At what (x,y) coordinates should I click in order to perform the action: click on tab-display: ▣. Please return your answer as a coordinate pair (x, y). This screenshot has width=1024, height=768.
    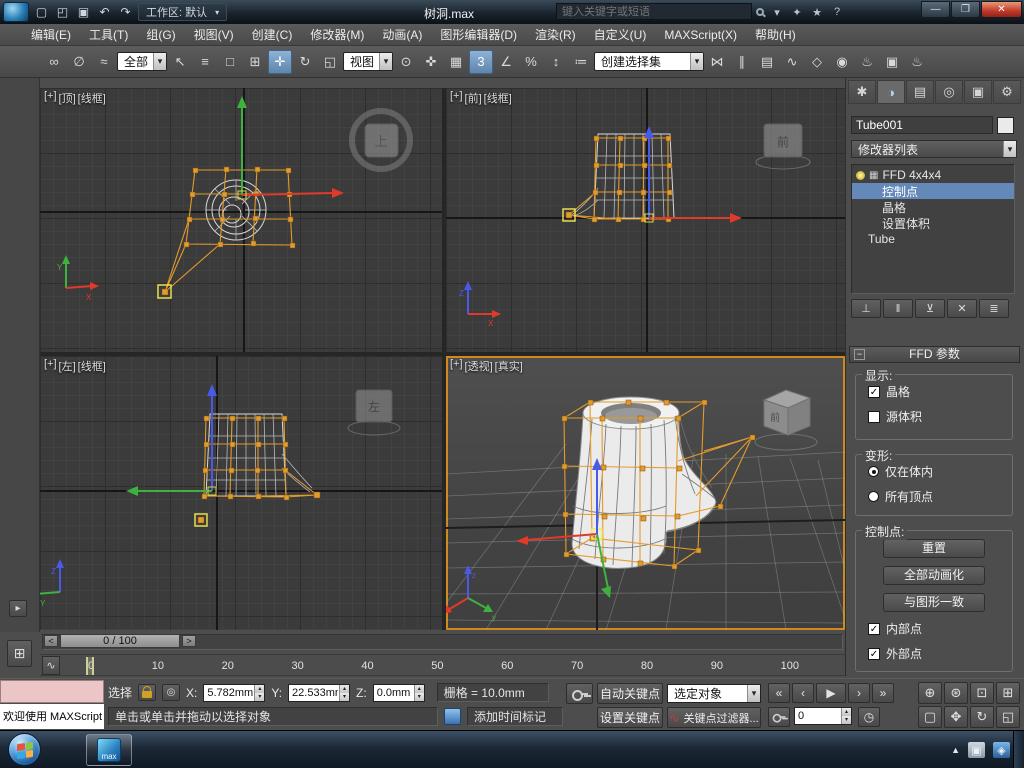
    Looking at the image, I should click on (978, 92).